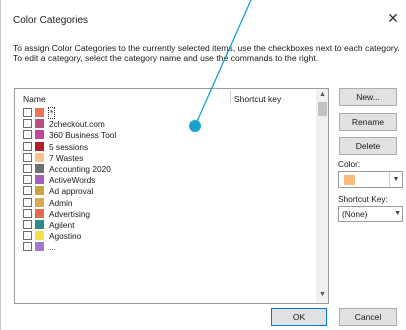 The height and width of the screenshot is (330, 406). I want to click on dialog-title: Color Categories, so click(51, 20).